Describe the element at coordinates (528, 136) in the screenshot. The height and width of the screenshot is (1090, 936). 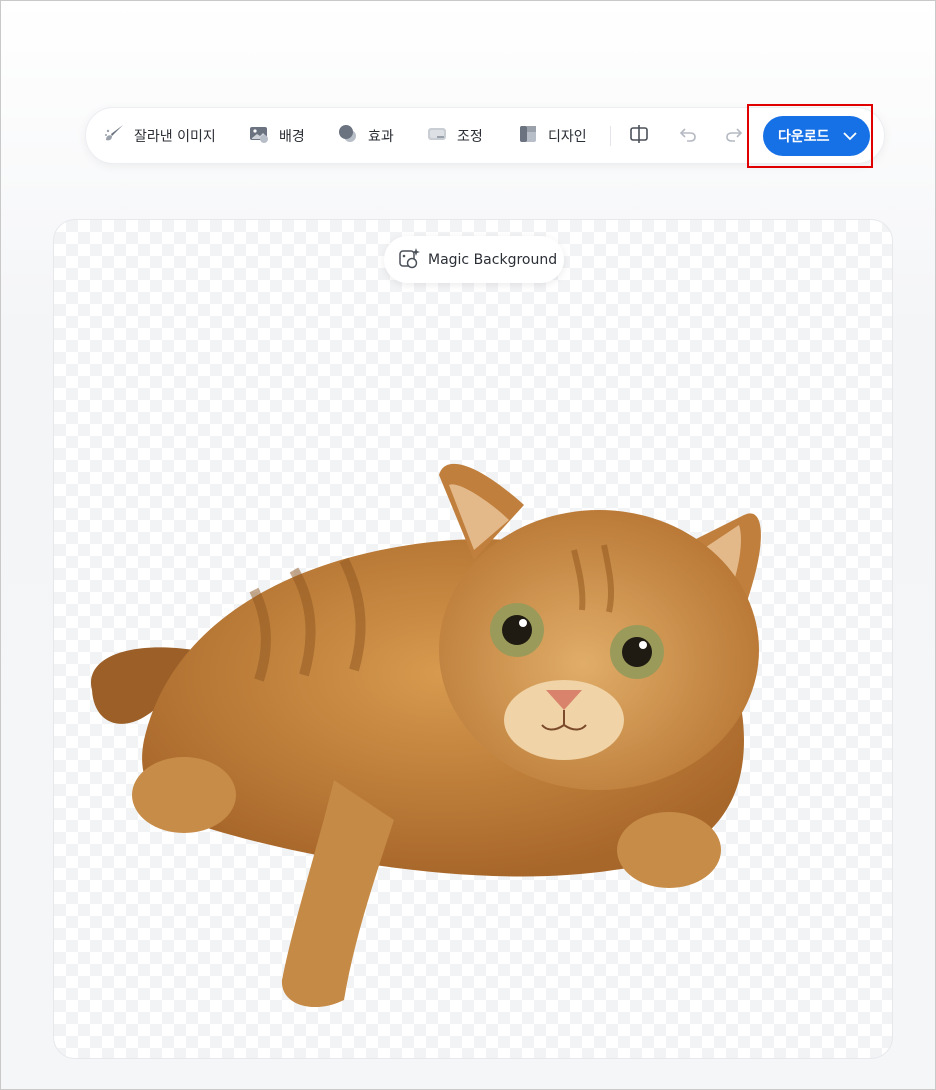
I see `layout-icon` at that location.